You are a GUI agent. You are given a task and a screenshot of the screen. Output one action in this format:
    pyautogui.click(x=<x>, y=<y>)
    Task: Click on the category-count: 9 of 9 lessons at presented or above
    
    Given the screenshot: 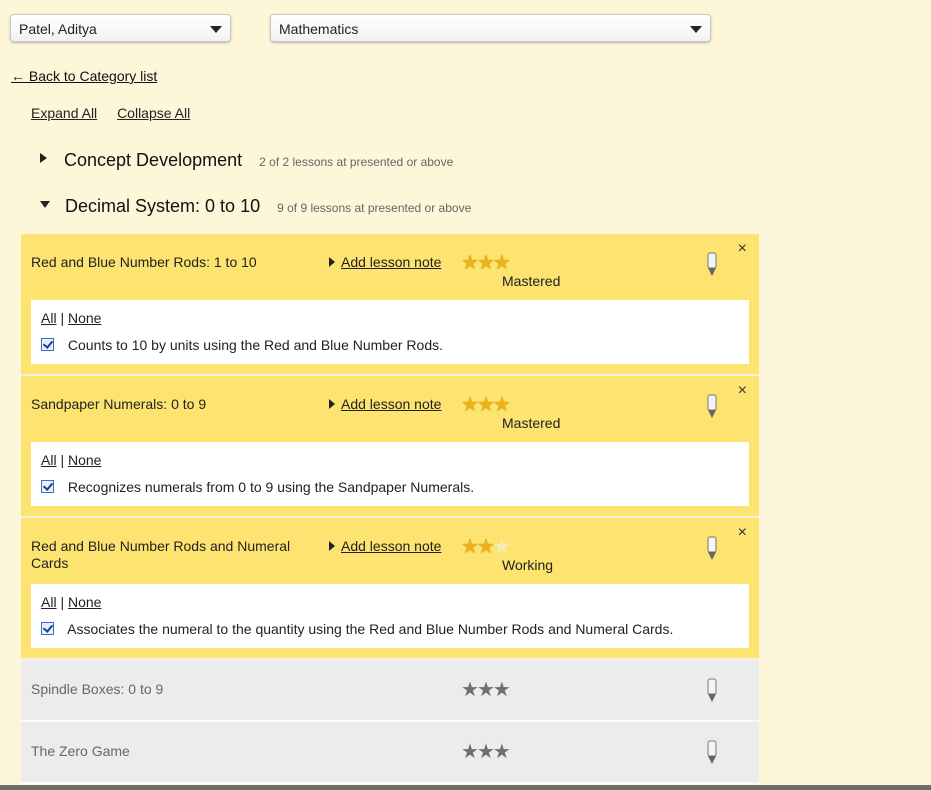 What is the action you would take?
    pyautogui.click(x=374, y=208)
    